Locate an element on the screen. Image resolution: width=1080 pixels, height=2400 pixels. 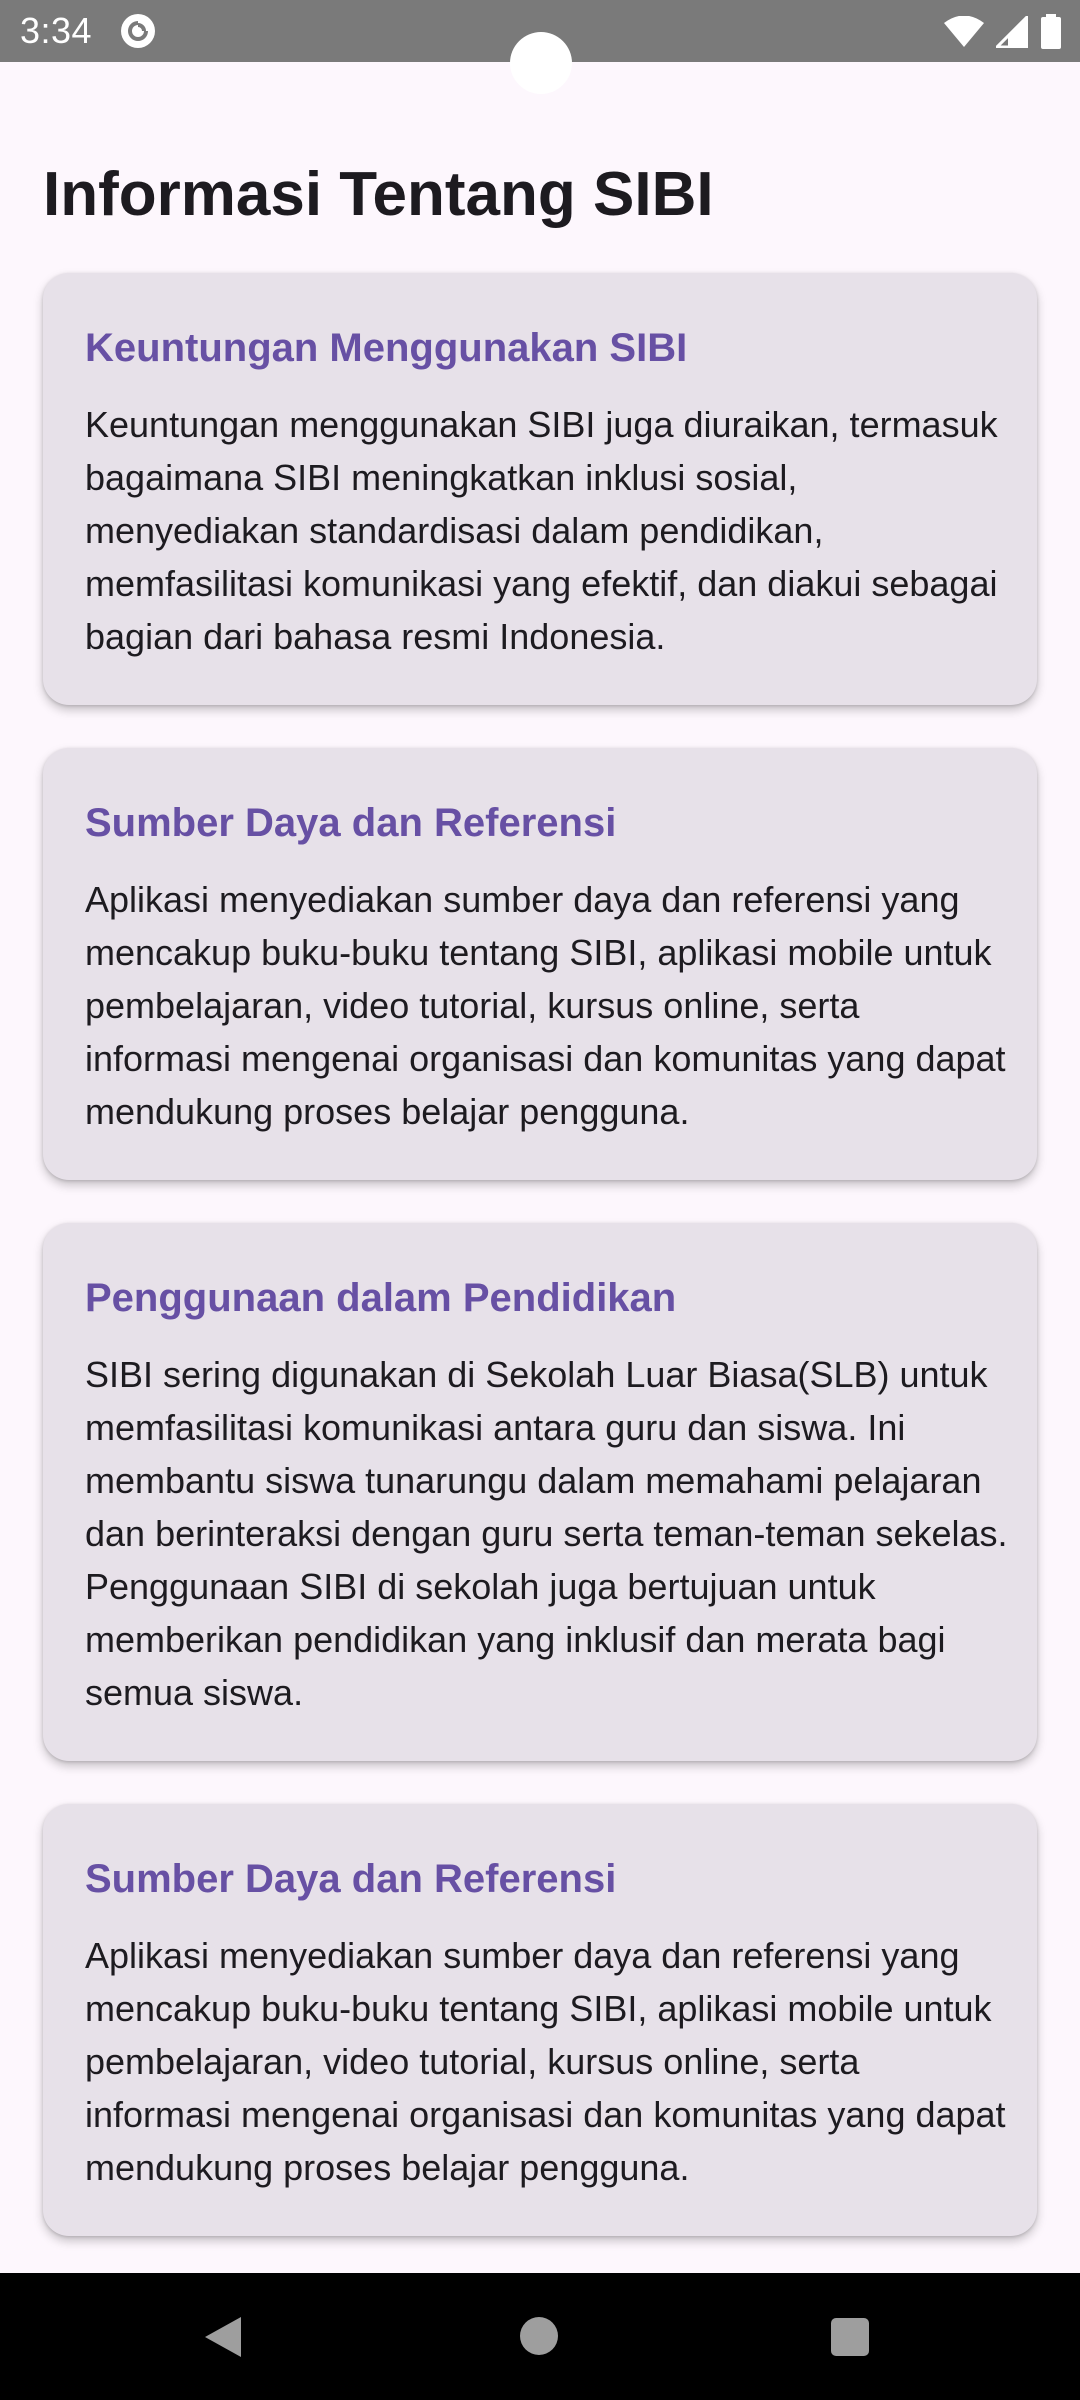
camera-cutout is located at coordinates (541, 63).